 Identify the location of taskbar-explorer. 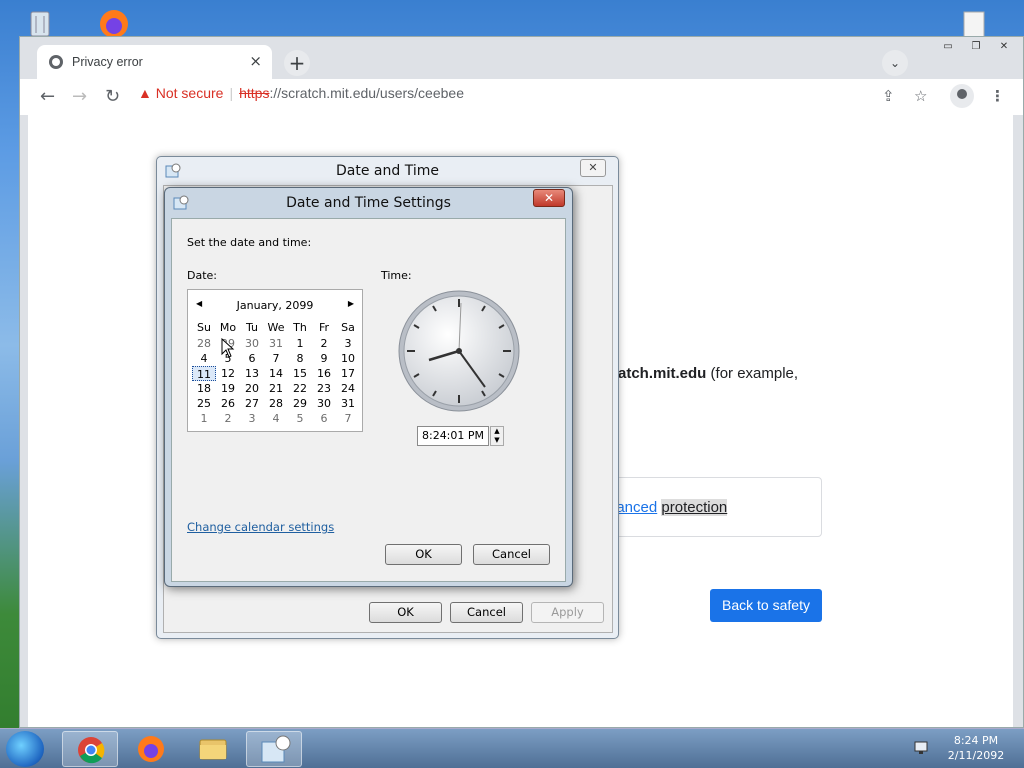
(213, 749).